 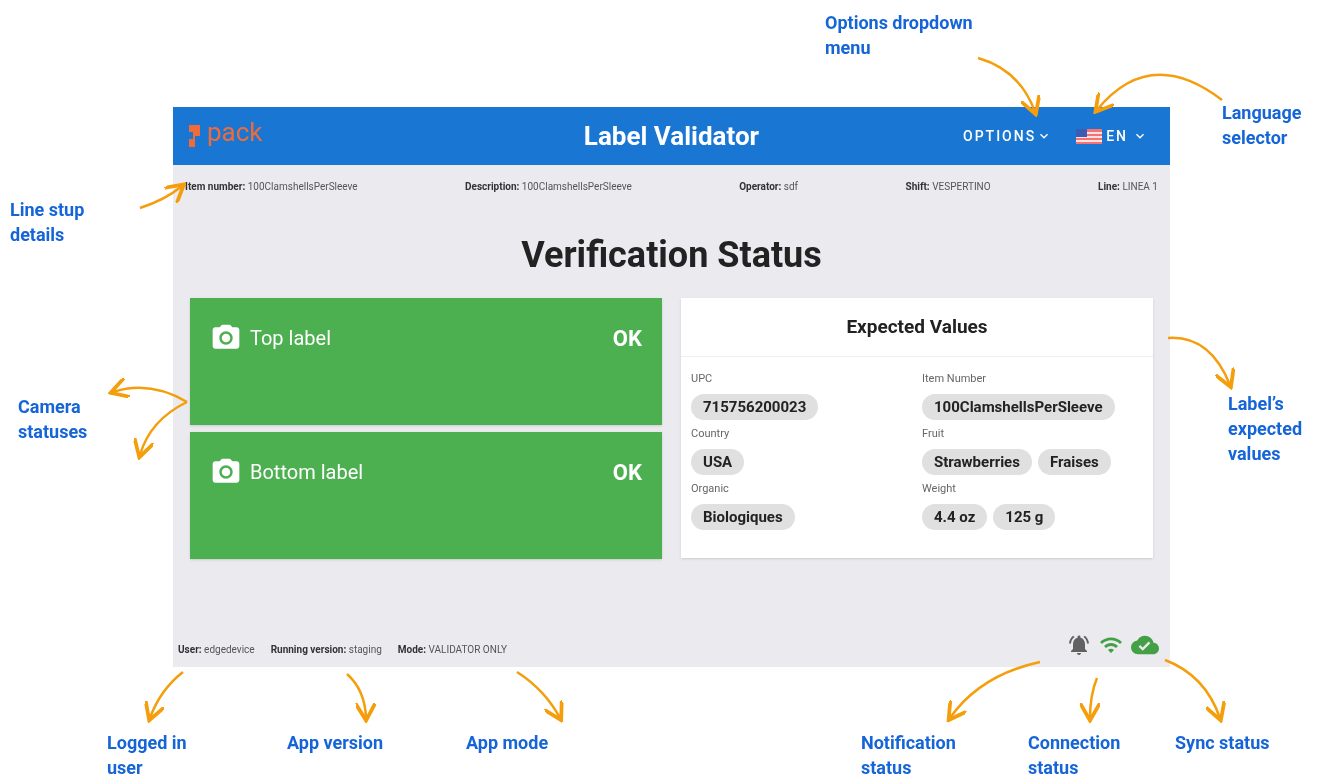 I want to click on page-heading: Verification Status, so click(x=671, y=255).